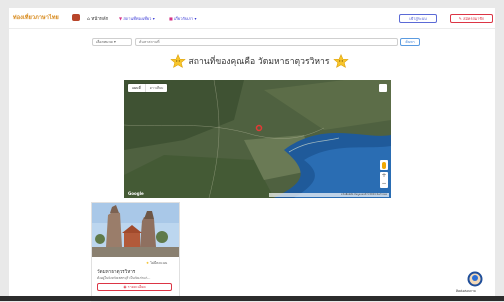 This screenshot has width=504, height=302. Describe the element at coordinates (36, 18) in the screenshot. I see `brand-logo-text: ท่องเที่ยวภาษาไทย` at that location.